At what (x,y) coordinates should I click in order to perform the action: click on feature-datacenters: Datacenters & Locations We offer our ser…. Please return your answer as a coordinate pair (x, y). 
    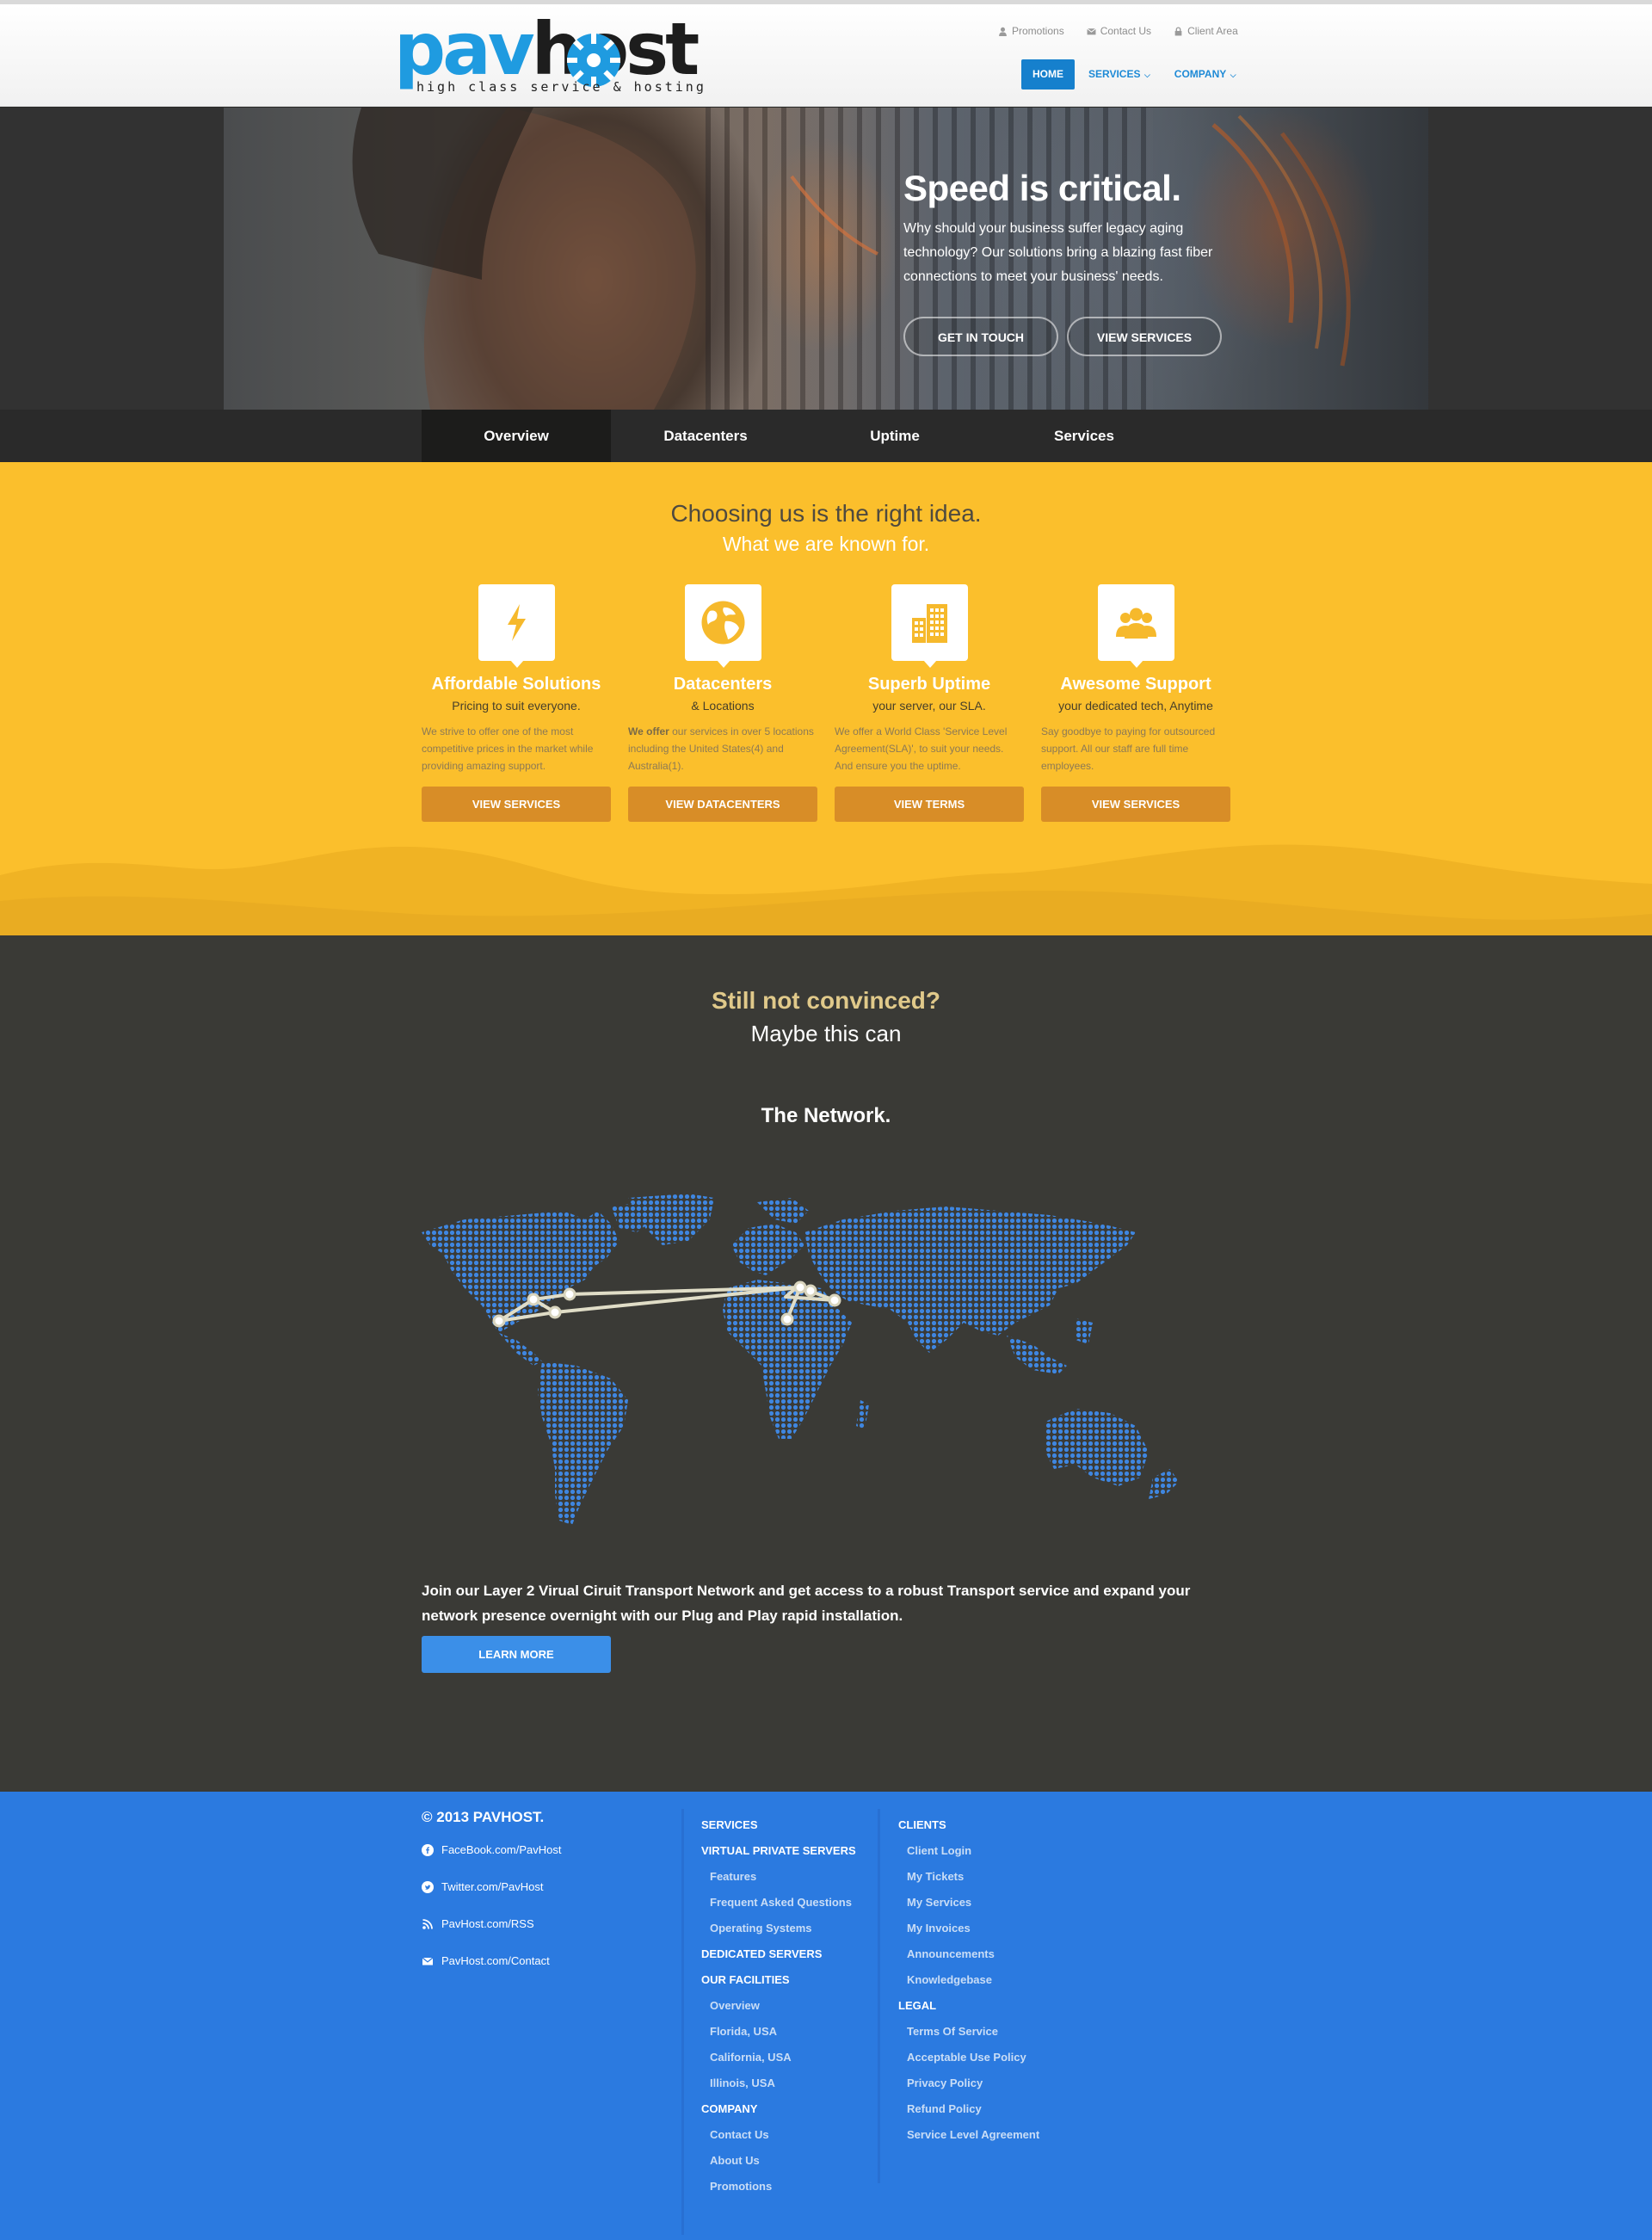
    Looking at the image, I should click on (722, 703).